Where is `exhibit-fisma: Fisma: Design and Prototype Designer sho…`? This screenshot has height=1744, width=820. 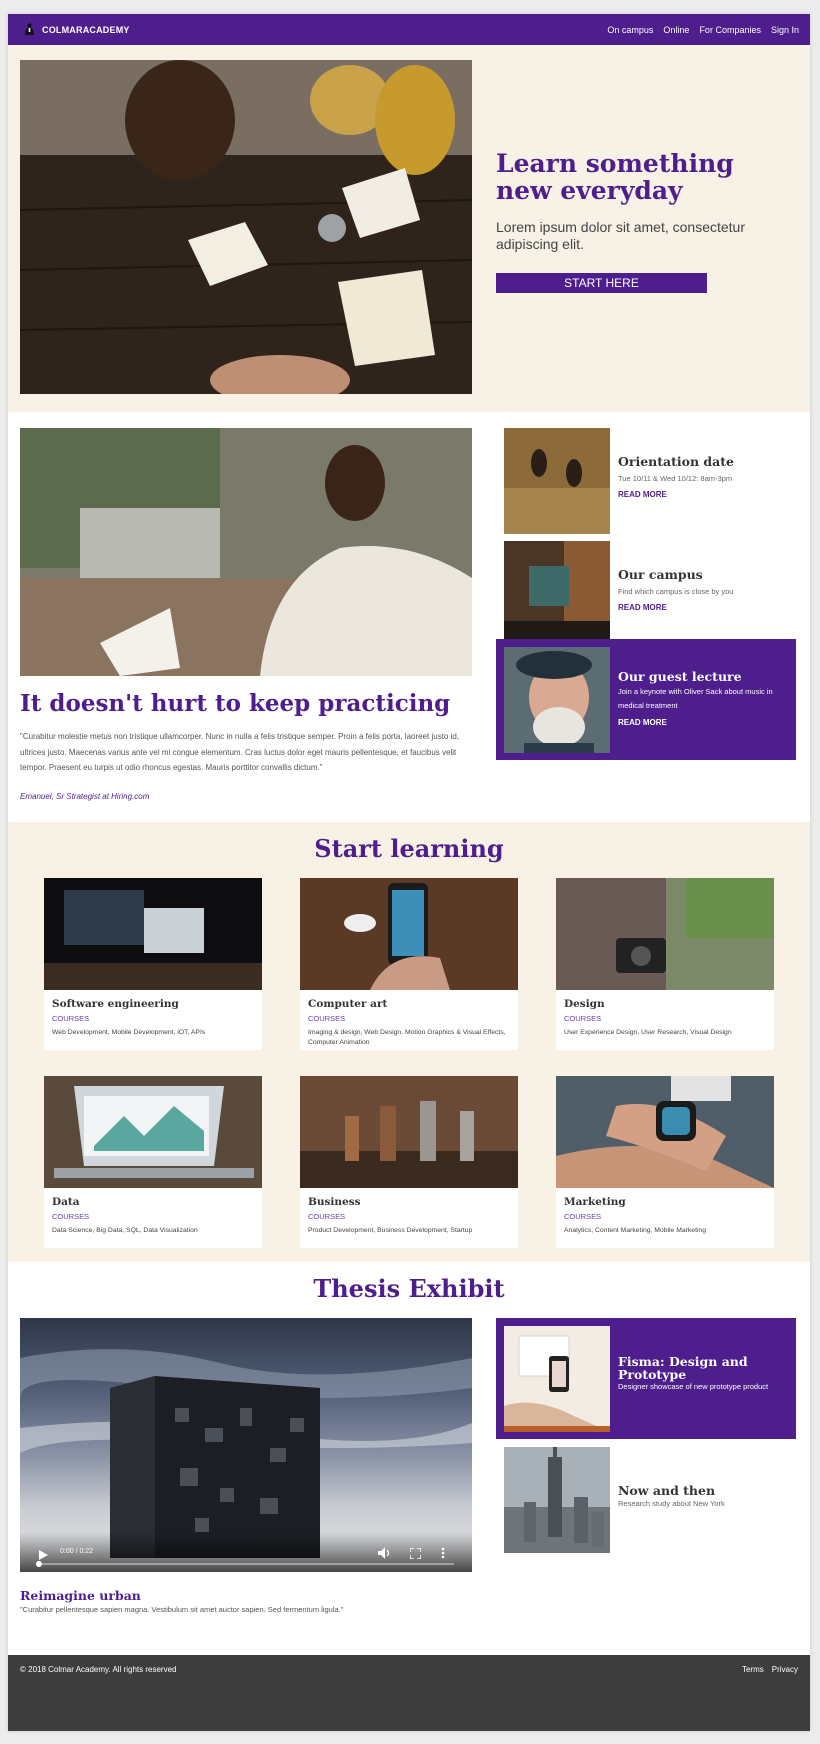
exhibit-fisma: Fisma: Design and Prototype Designer sho… is located at coordinates (646, 1378).